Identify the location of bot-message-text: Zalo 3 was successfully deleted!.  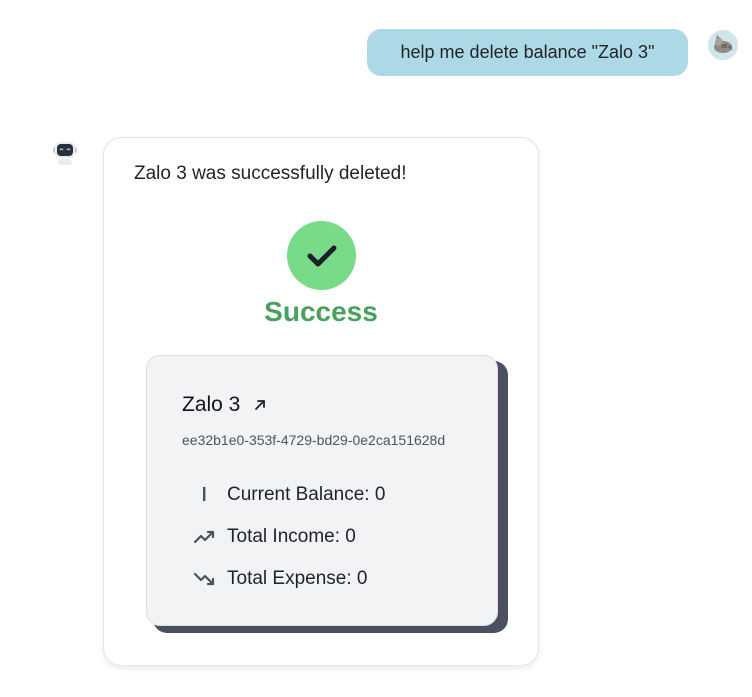
(270, 173).